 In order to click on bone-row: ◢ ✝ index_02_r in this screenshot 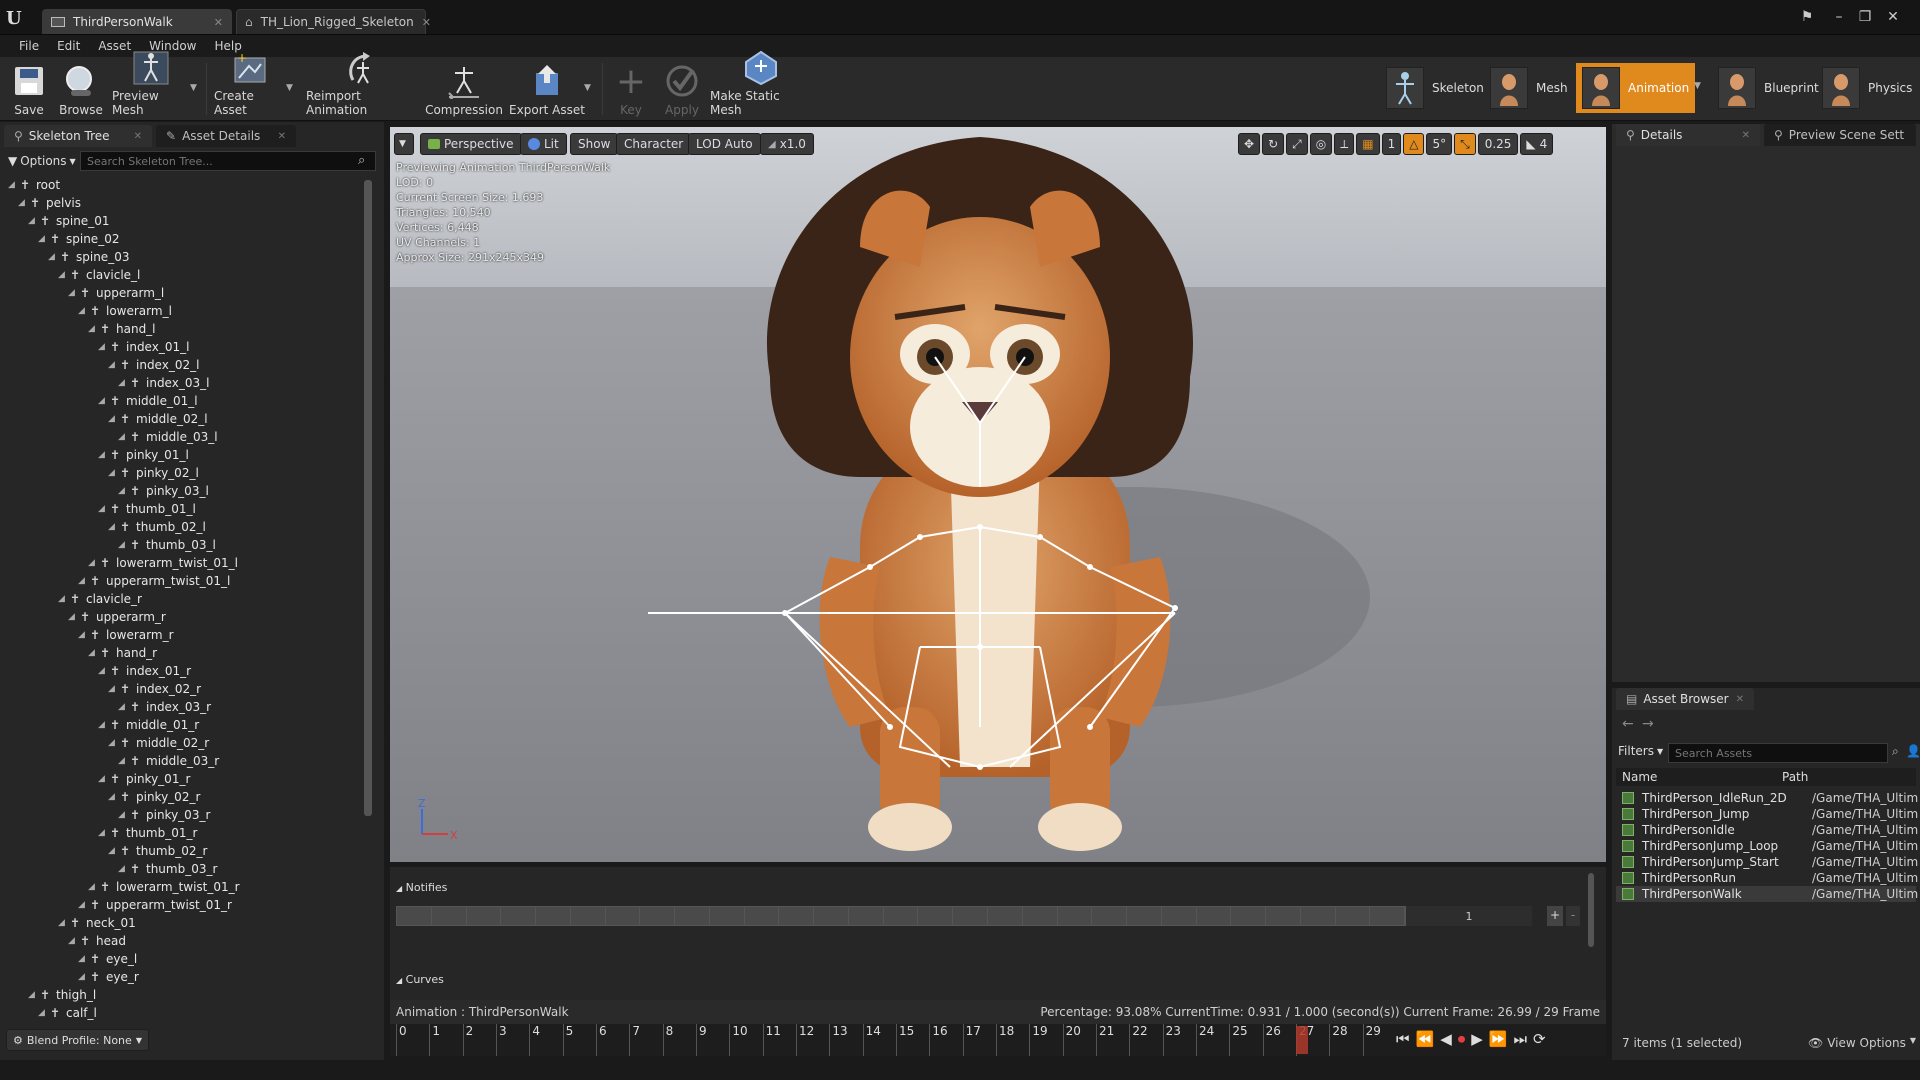, I will do `click(154, 689)`.